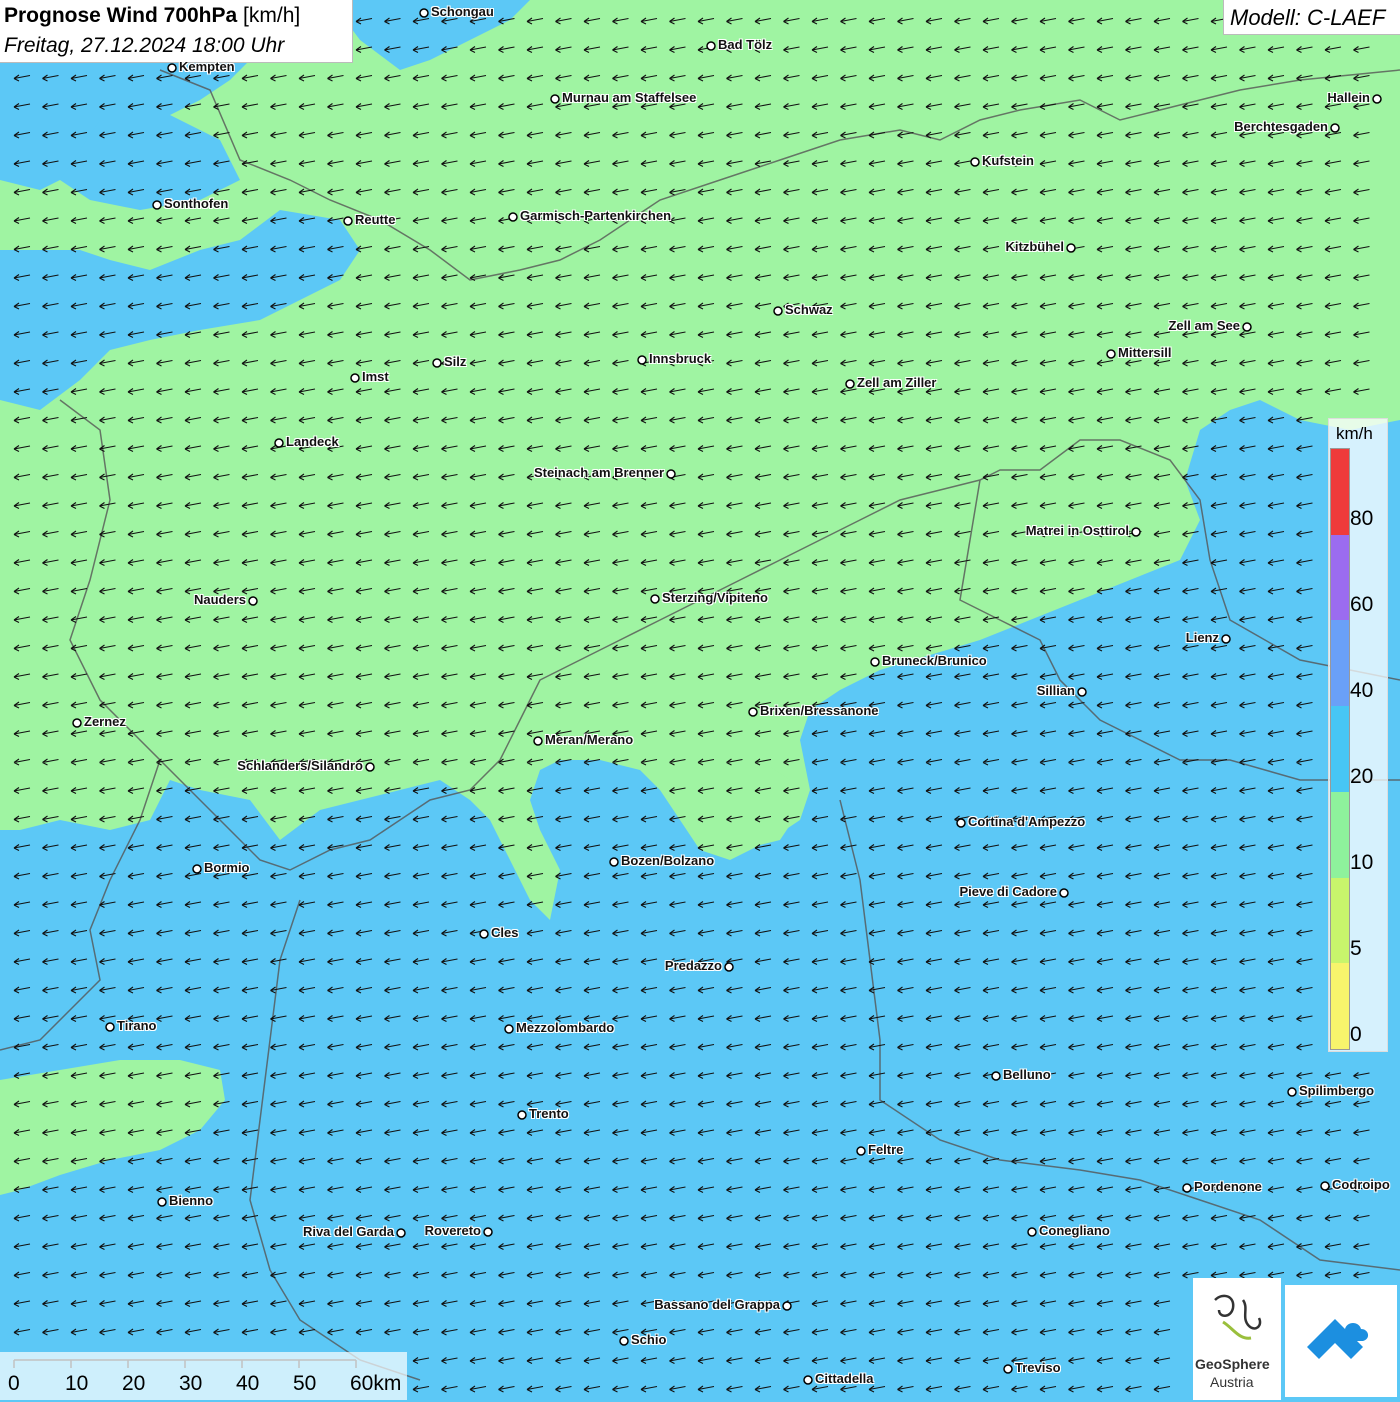 Image resolution: width=1400 pixels, height=1402 pixels. What do you see at coordinates (272, 15) in the screenshot?
I see `title-unit: [km/h]` at bounding box center [272, 15].